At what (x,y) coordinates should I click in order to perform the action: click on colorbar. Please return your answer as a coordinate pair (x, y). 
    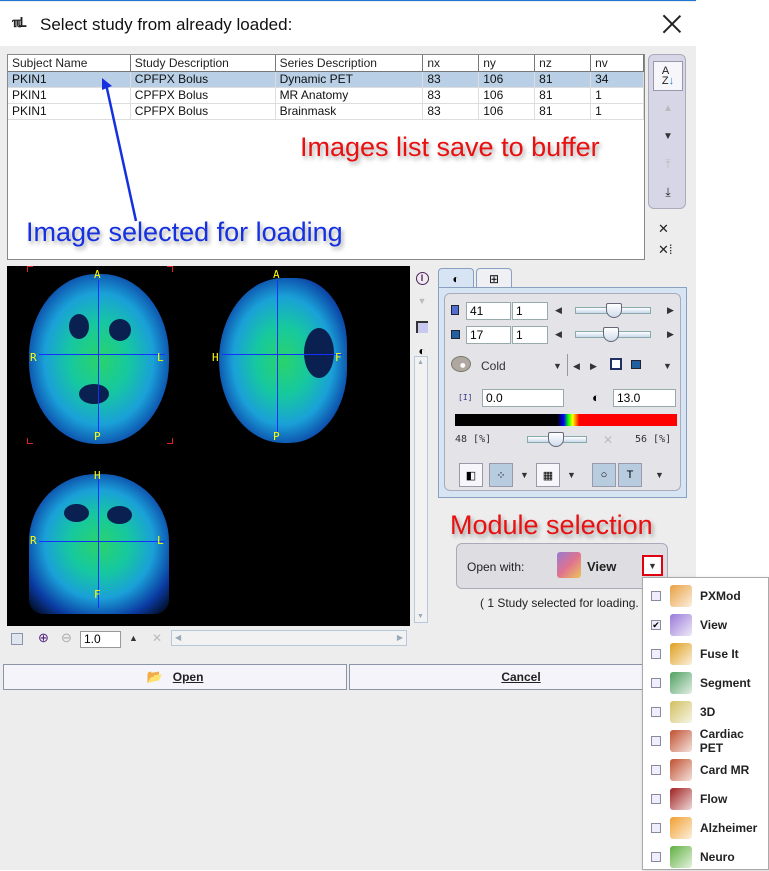
    Looking at the image, I should click on (566, 420).